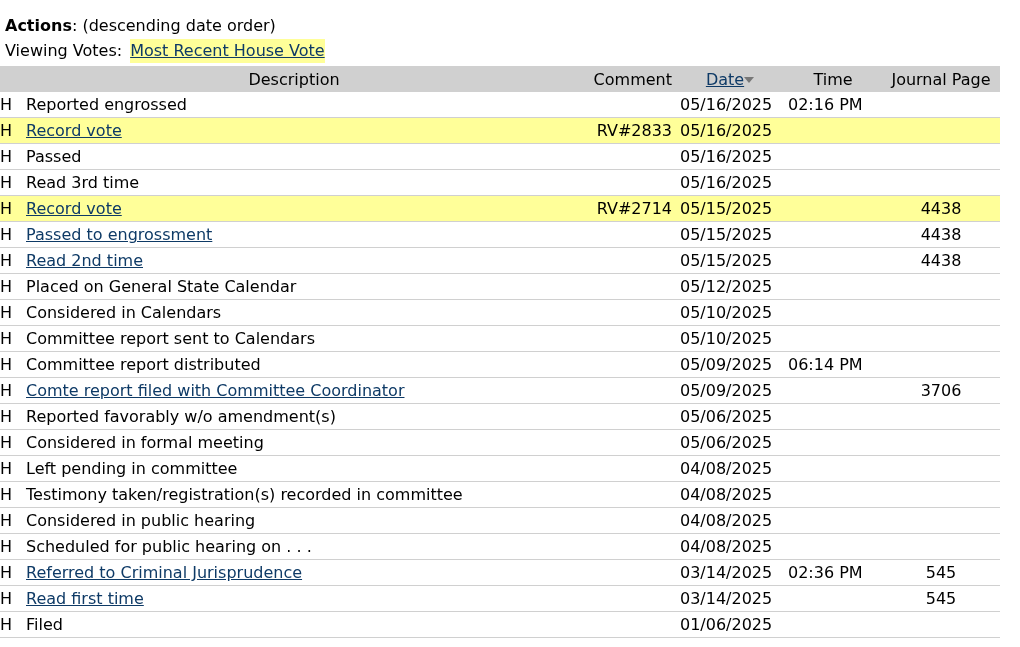  What do you see at coordinates (181, 416) in the screenshot?
I see `action-description: Reported favorably w/o amendment(s)` at bounding box center [181, 416].